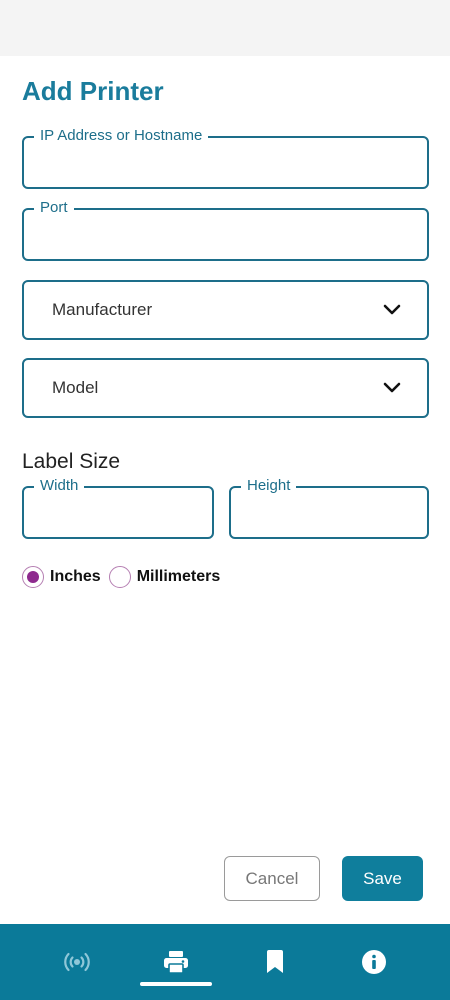 The image size is (450, 1000). Describe the element at coordinates (119, 577) in the screenshot. I see `radio-millimeters` at that location.